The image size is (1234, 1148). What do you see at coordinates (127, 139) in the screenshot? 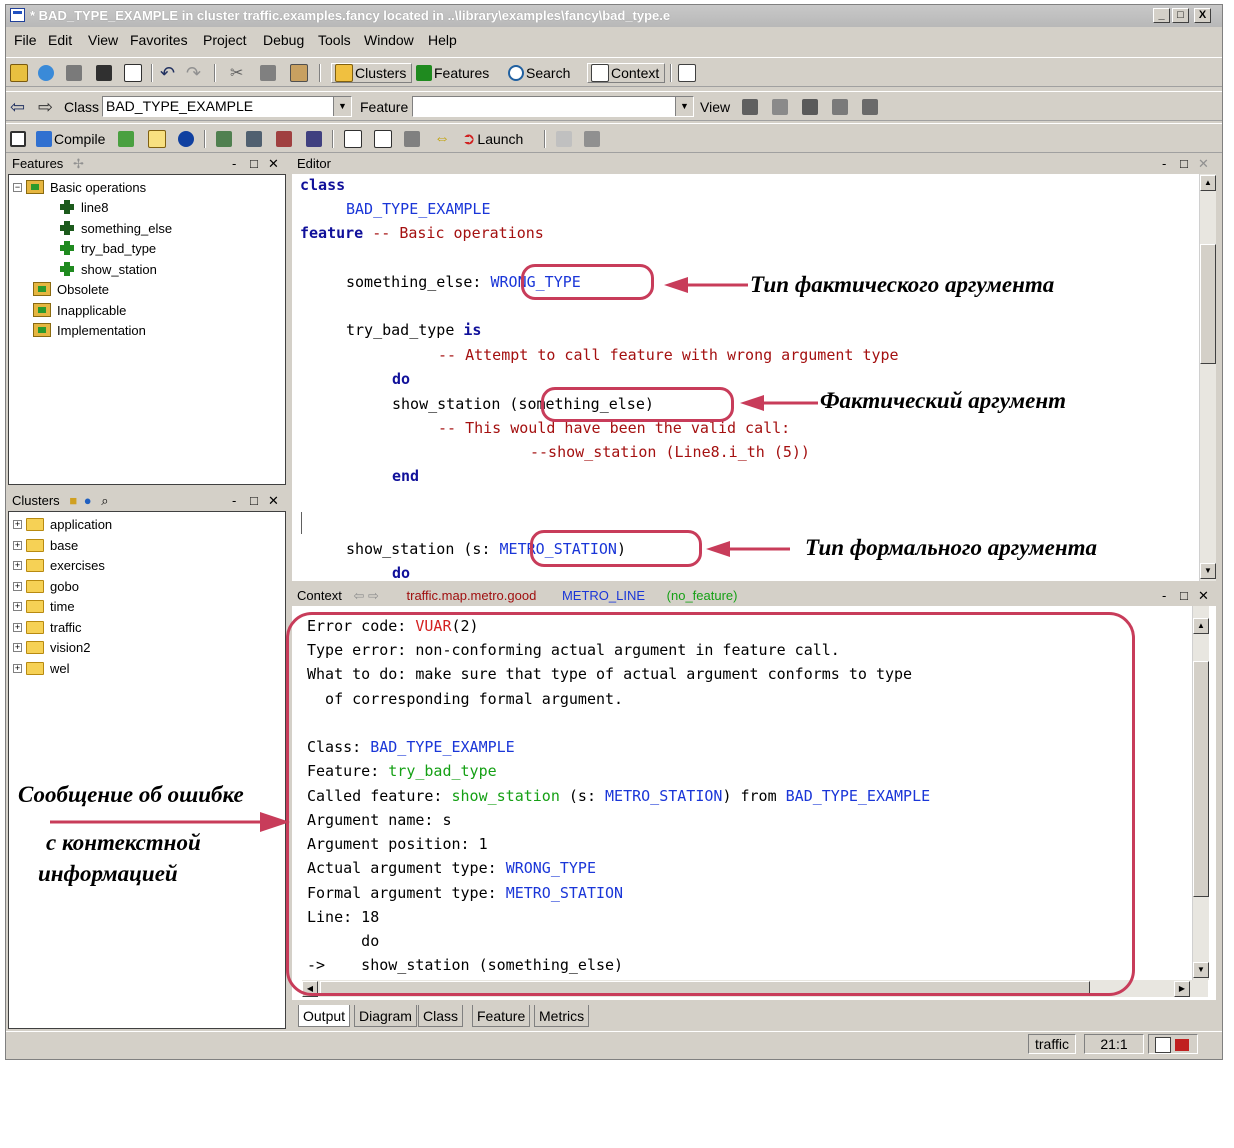
I see `finalize-icon` at bounding box center [127, 139].